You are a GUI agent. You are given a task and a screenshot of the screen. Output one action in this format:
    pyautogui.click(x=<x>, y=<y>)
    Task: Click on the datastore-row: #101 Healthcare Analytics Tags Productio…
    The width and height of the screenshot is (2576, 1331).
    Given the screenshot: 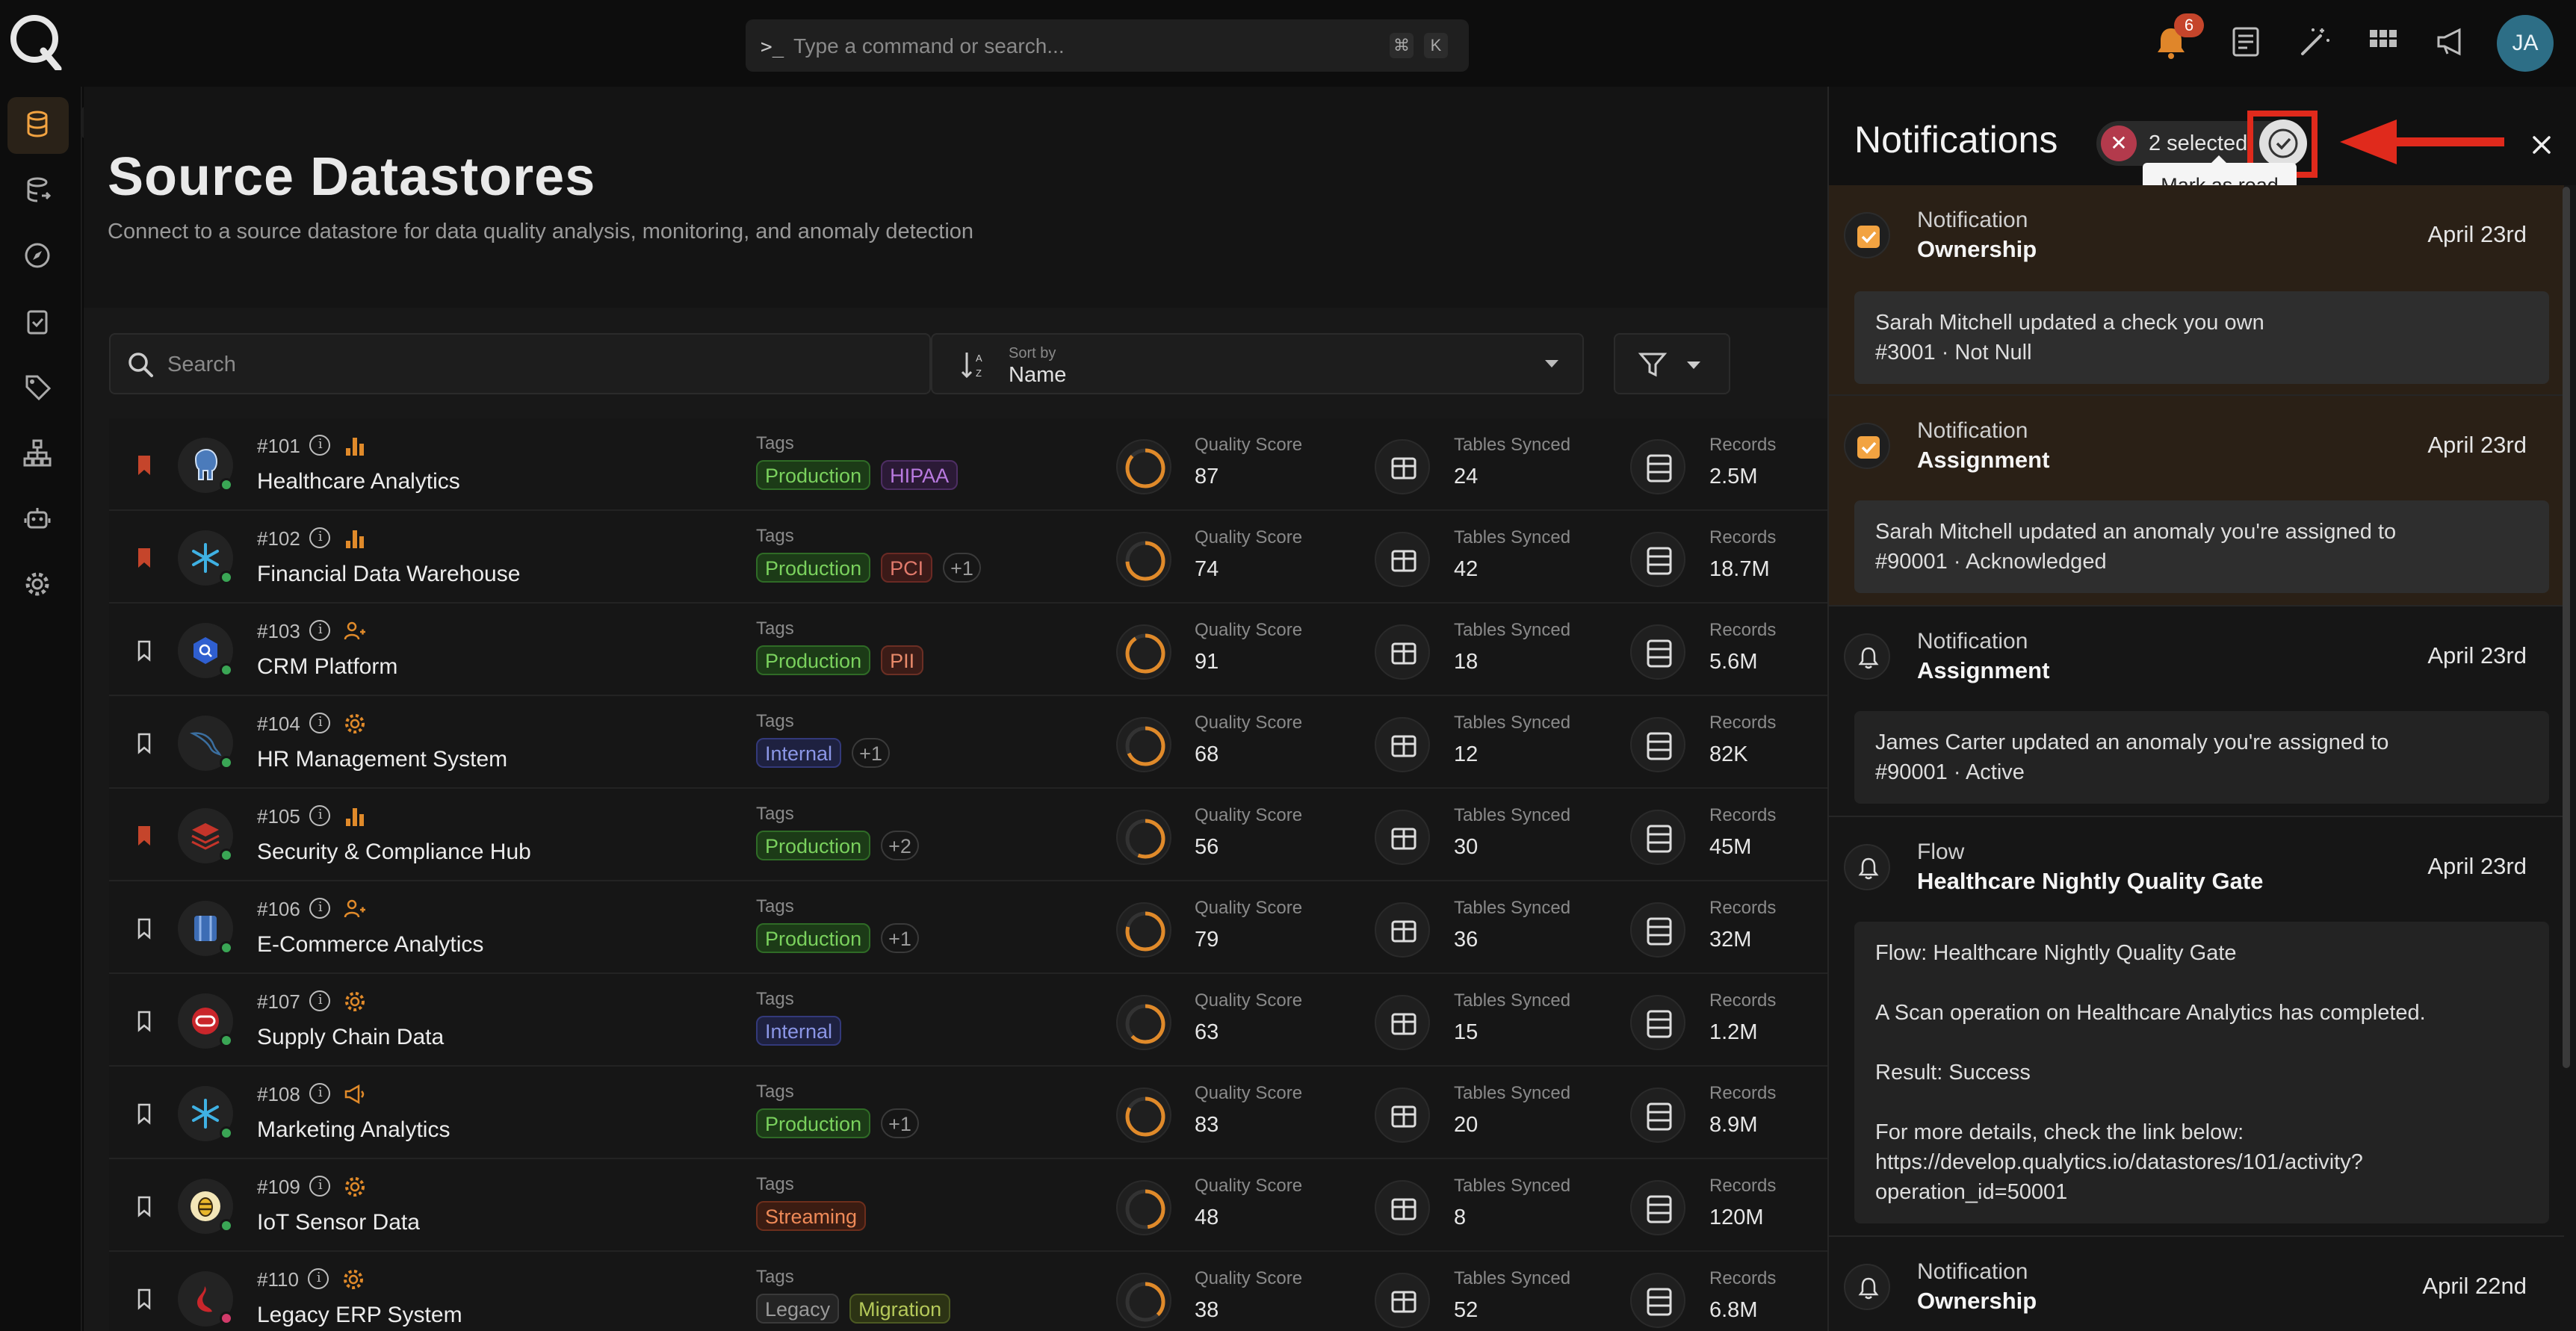 What is the action you would take?
    pyautogui.click(x=969, y=464)
    